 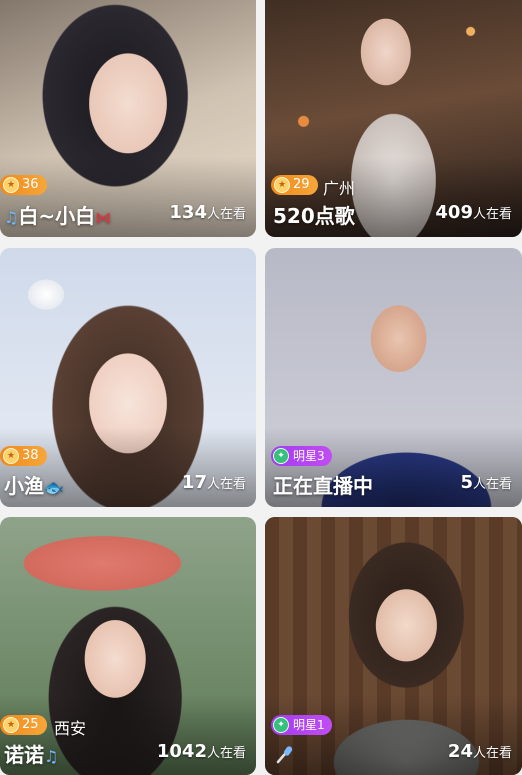 What do you see at coordinates (24, 486) in the screenshot?
I see `room-name-text: 小渔` at bounding box center [24, 486].